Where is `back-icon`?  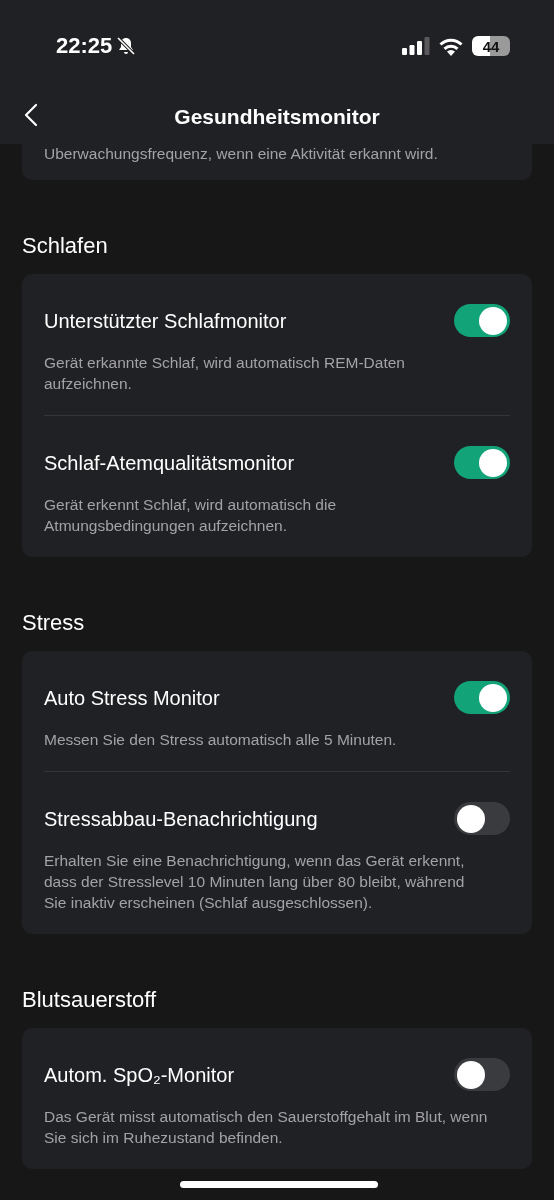
back-icon is located at coordinates (31, 115).